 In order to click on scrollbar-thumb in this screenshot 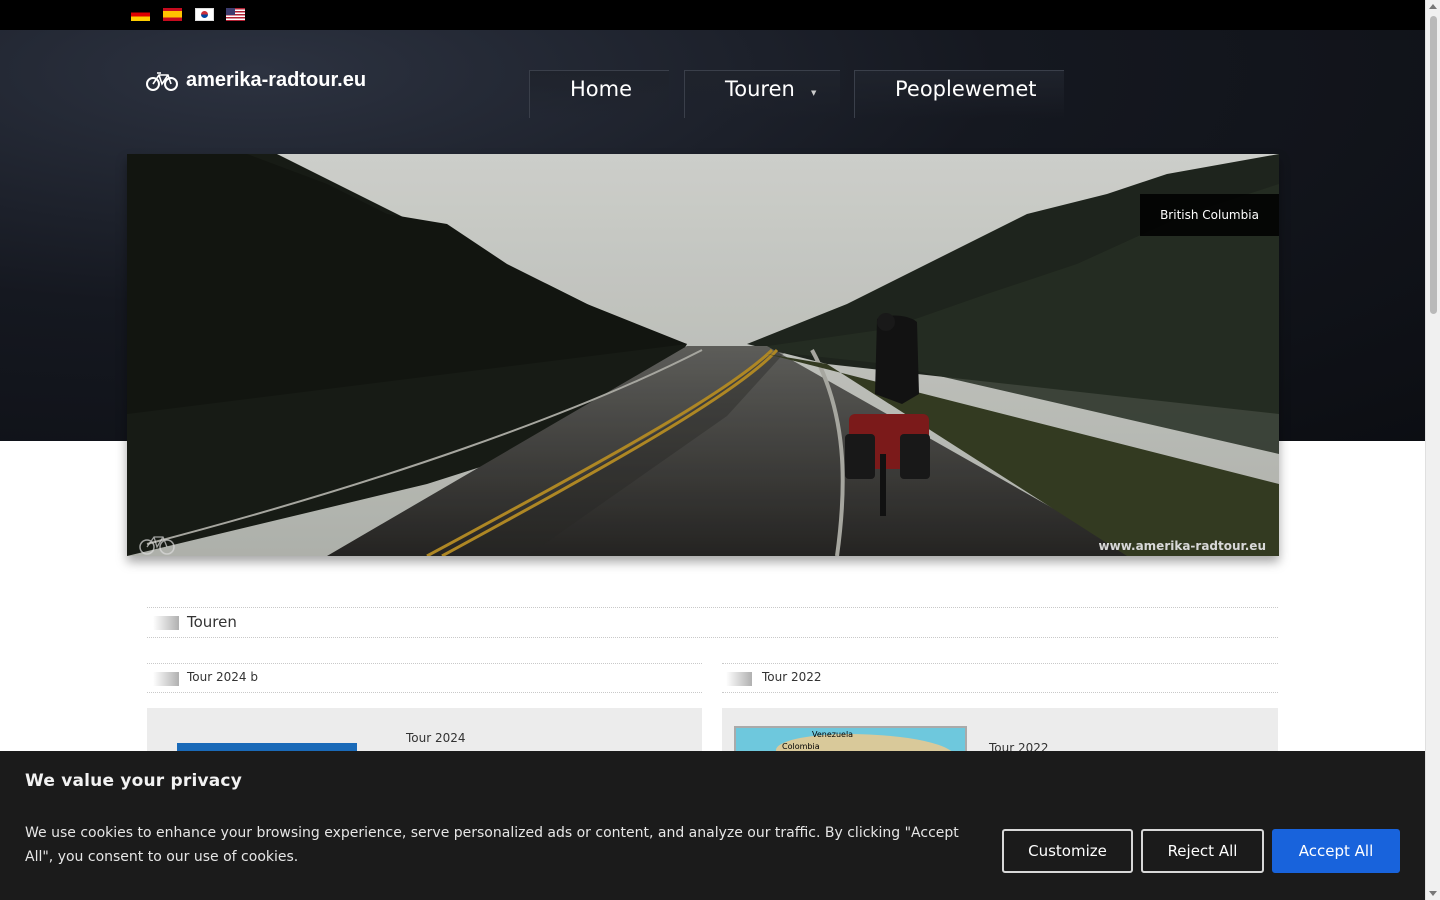, I will do `click(1433, 165)`.